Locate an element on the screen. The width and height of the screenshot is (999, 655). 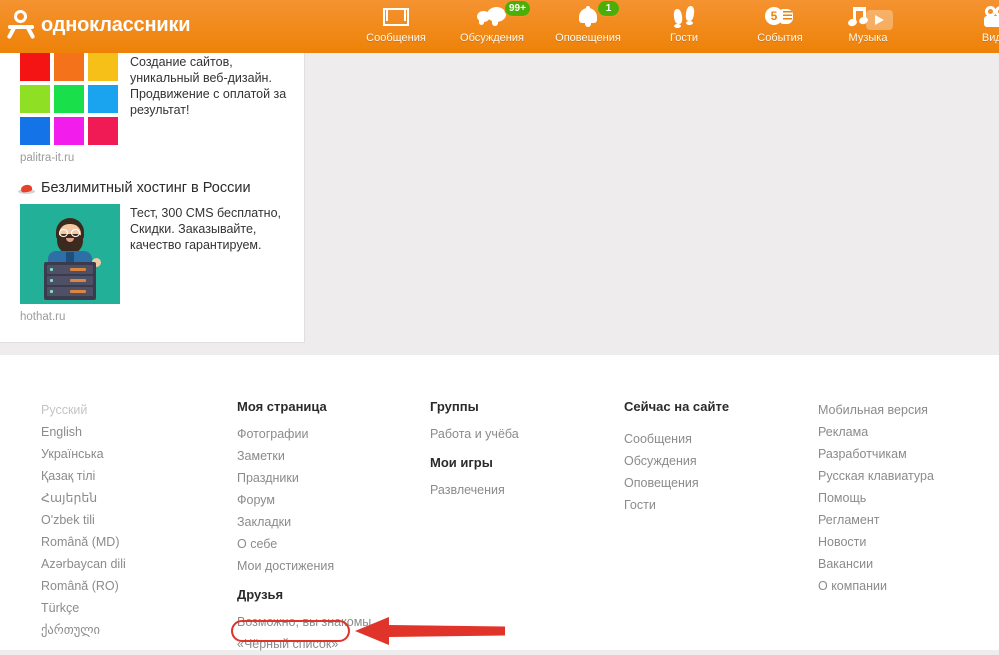
nav-label-messages: Сообщения is located at coordinates (396, 38).